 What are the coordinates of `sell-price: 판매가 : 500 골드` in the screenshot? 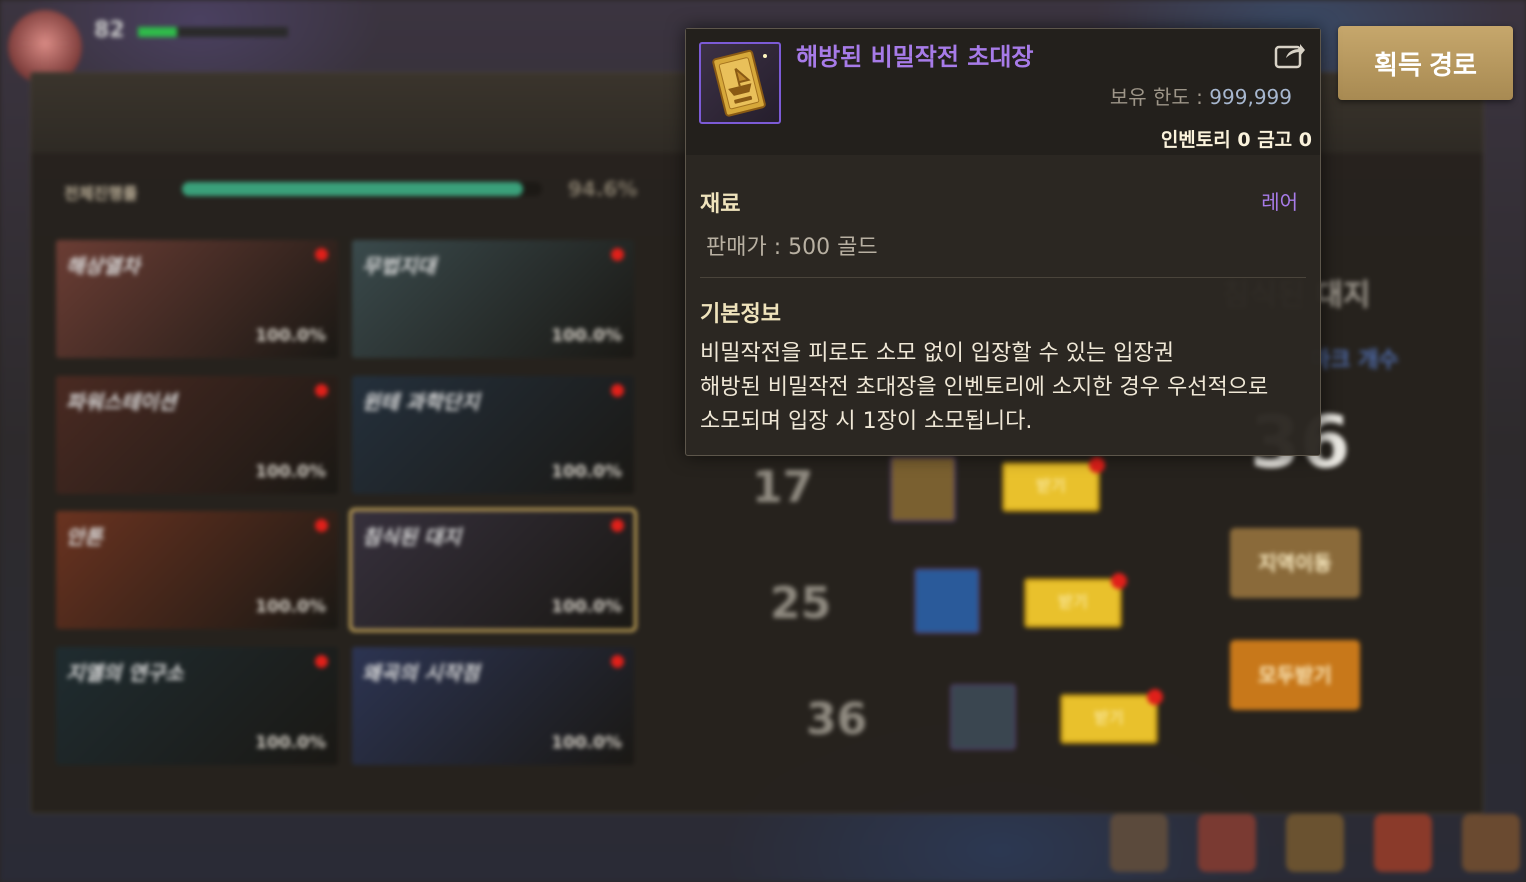 It's located at (792, 247).